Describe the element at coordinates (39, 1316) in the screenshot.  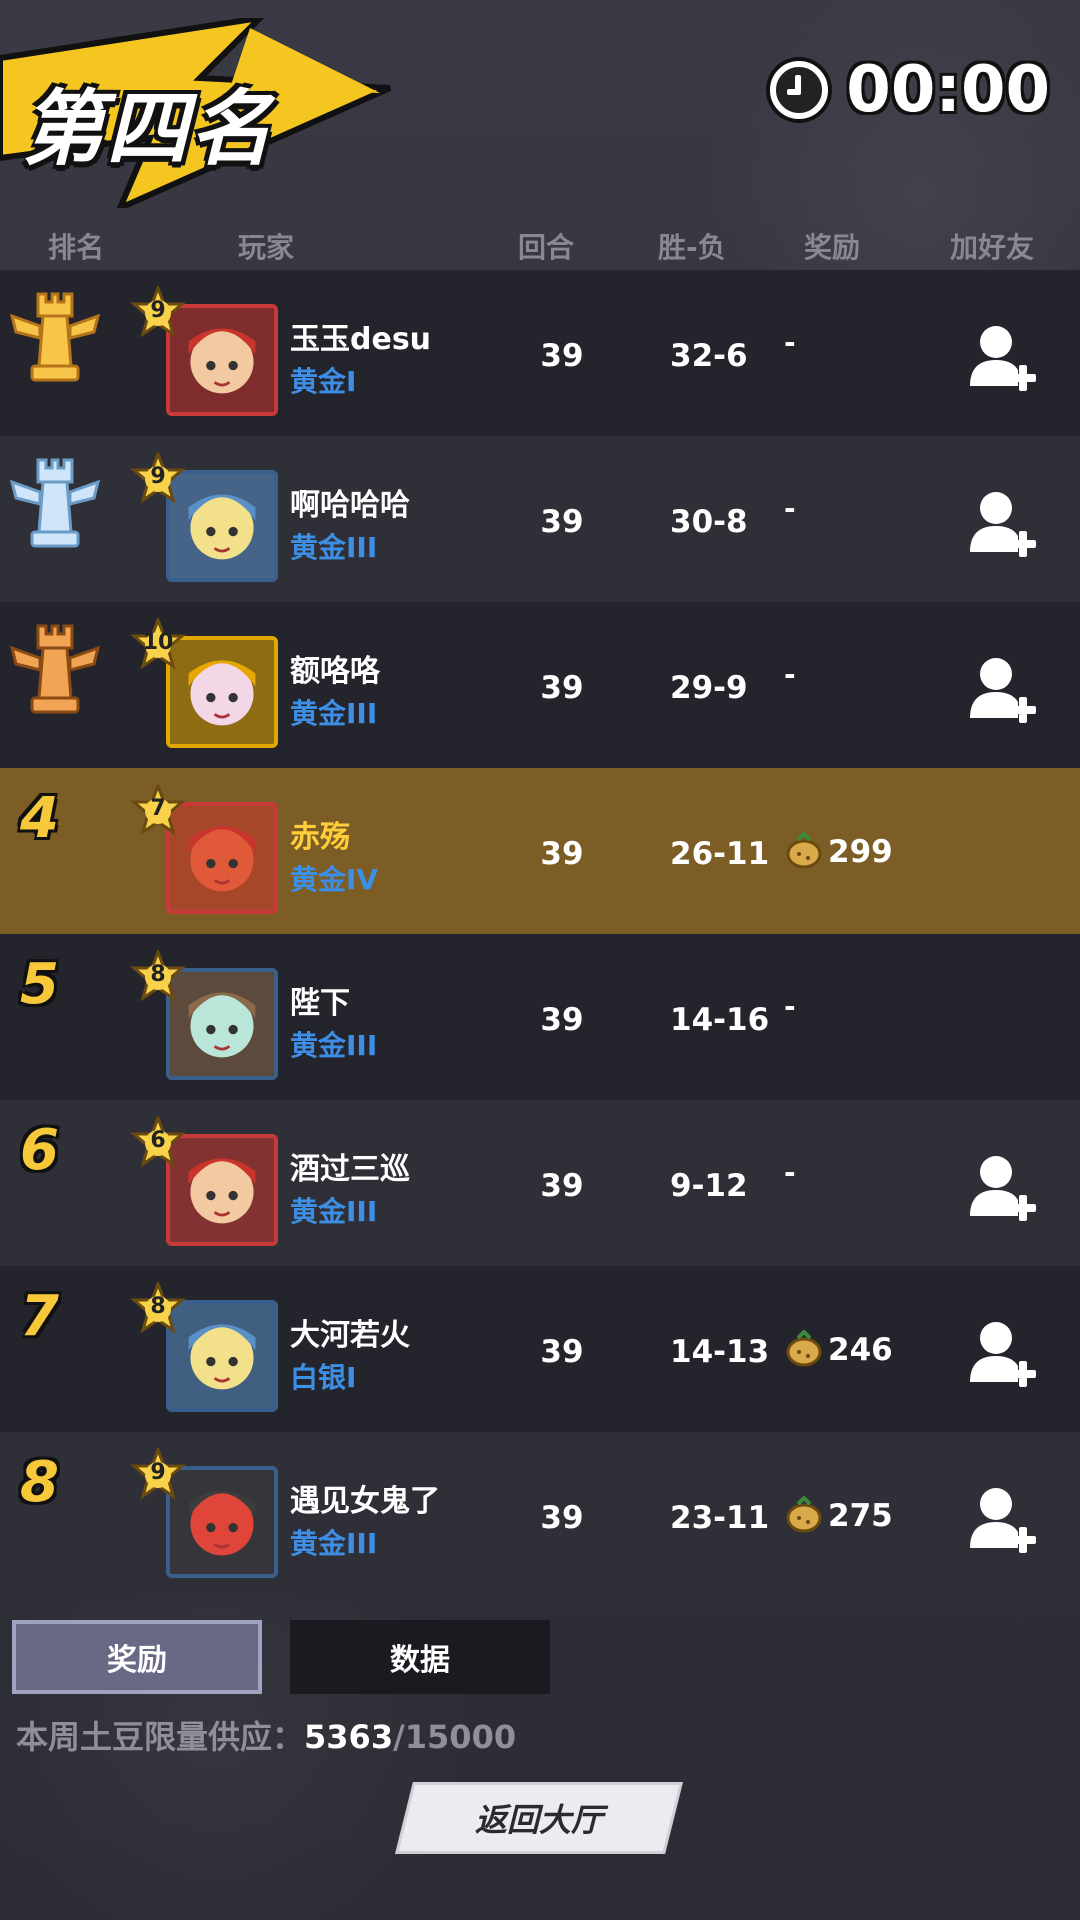
I see `rank-number: 7` at that location.